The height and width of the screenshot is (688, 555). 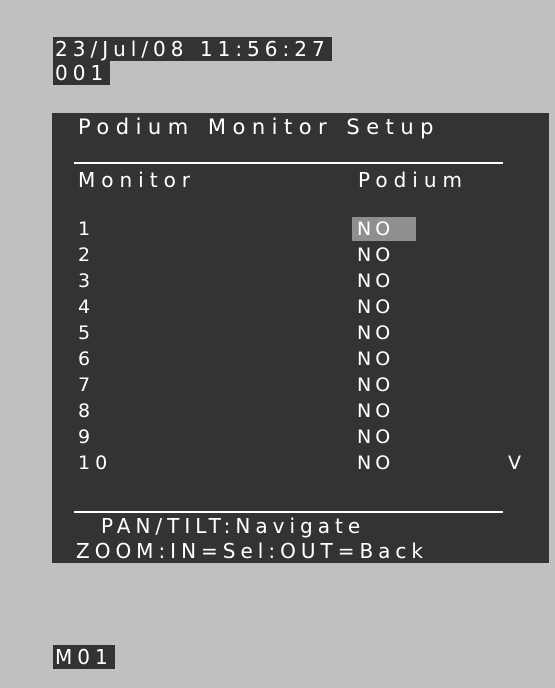 I want to click on monitor-number: 2, so click(x=87, y=255).